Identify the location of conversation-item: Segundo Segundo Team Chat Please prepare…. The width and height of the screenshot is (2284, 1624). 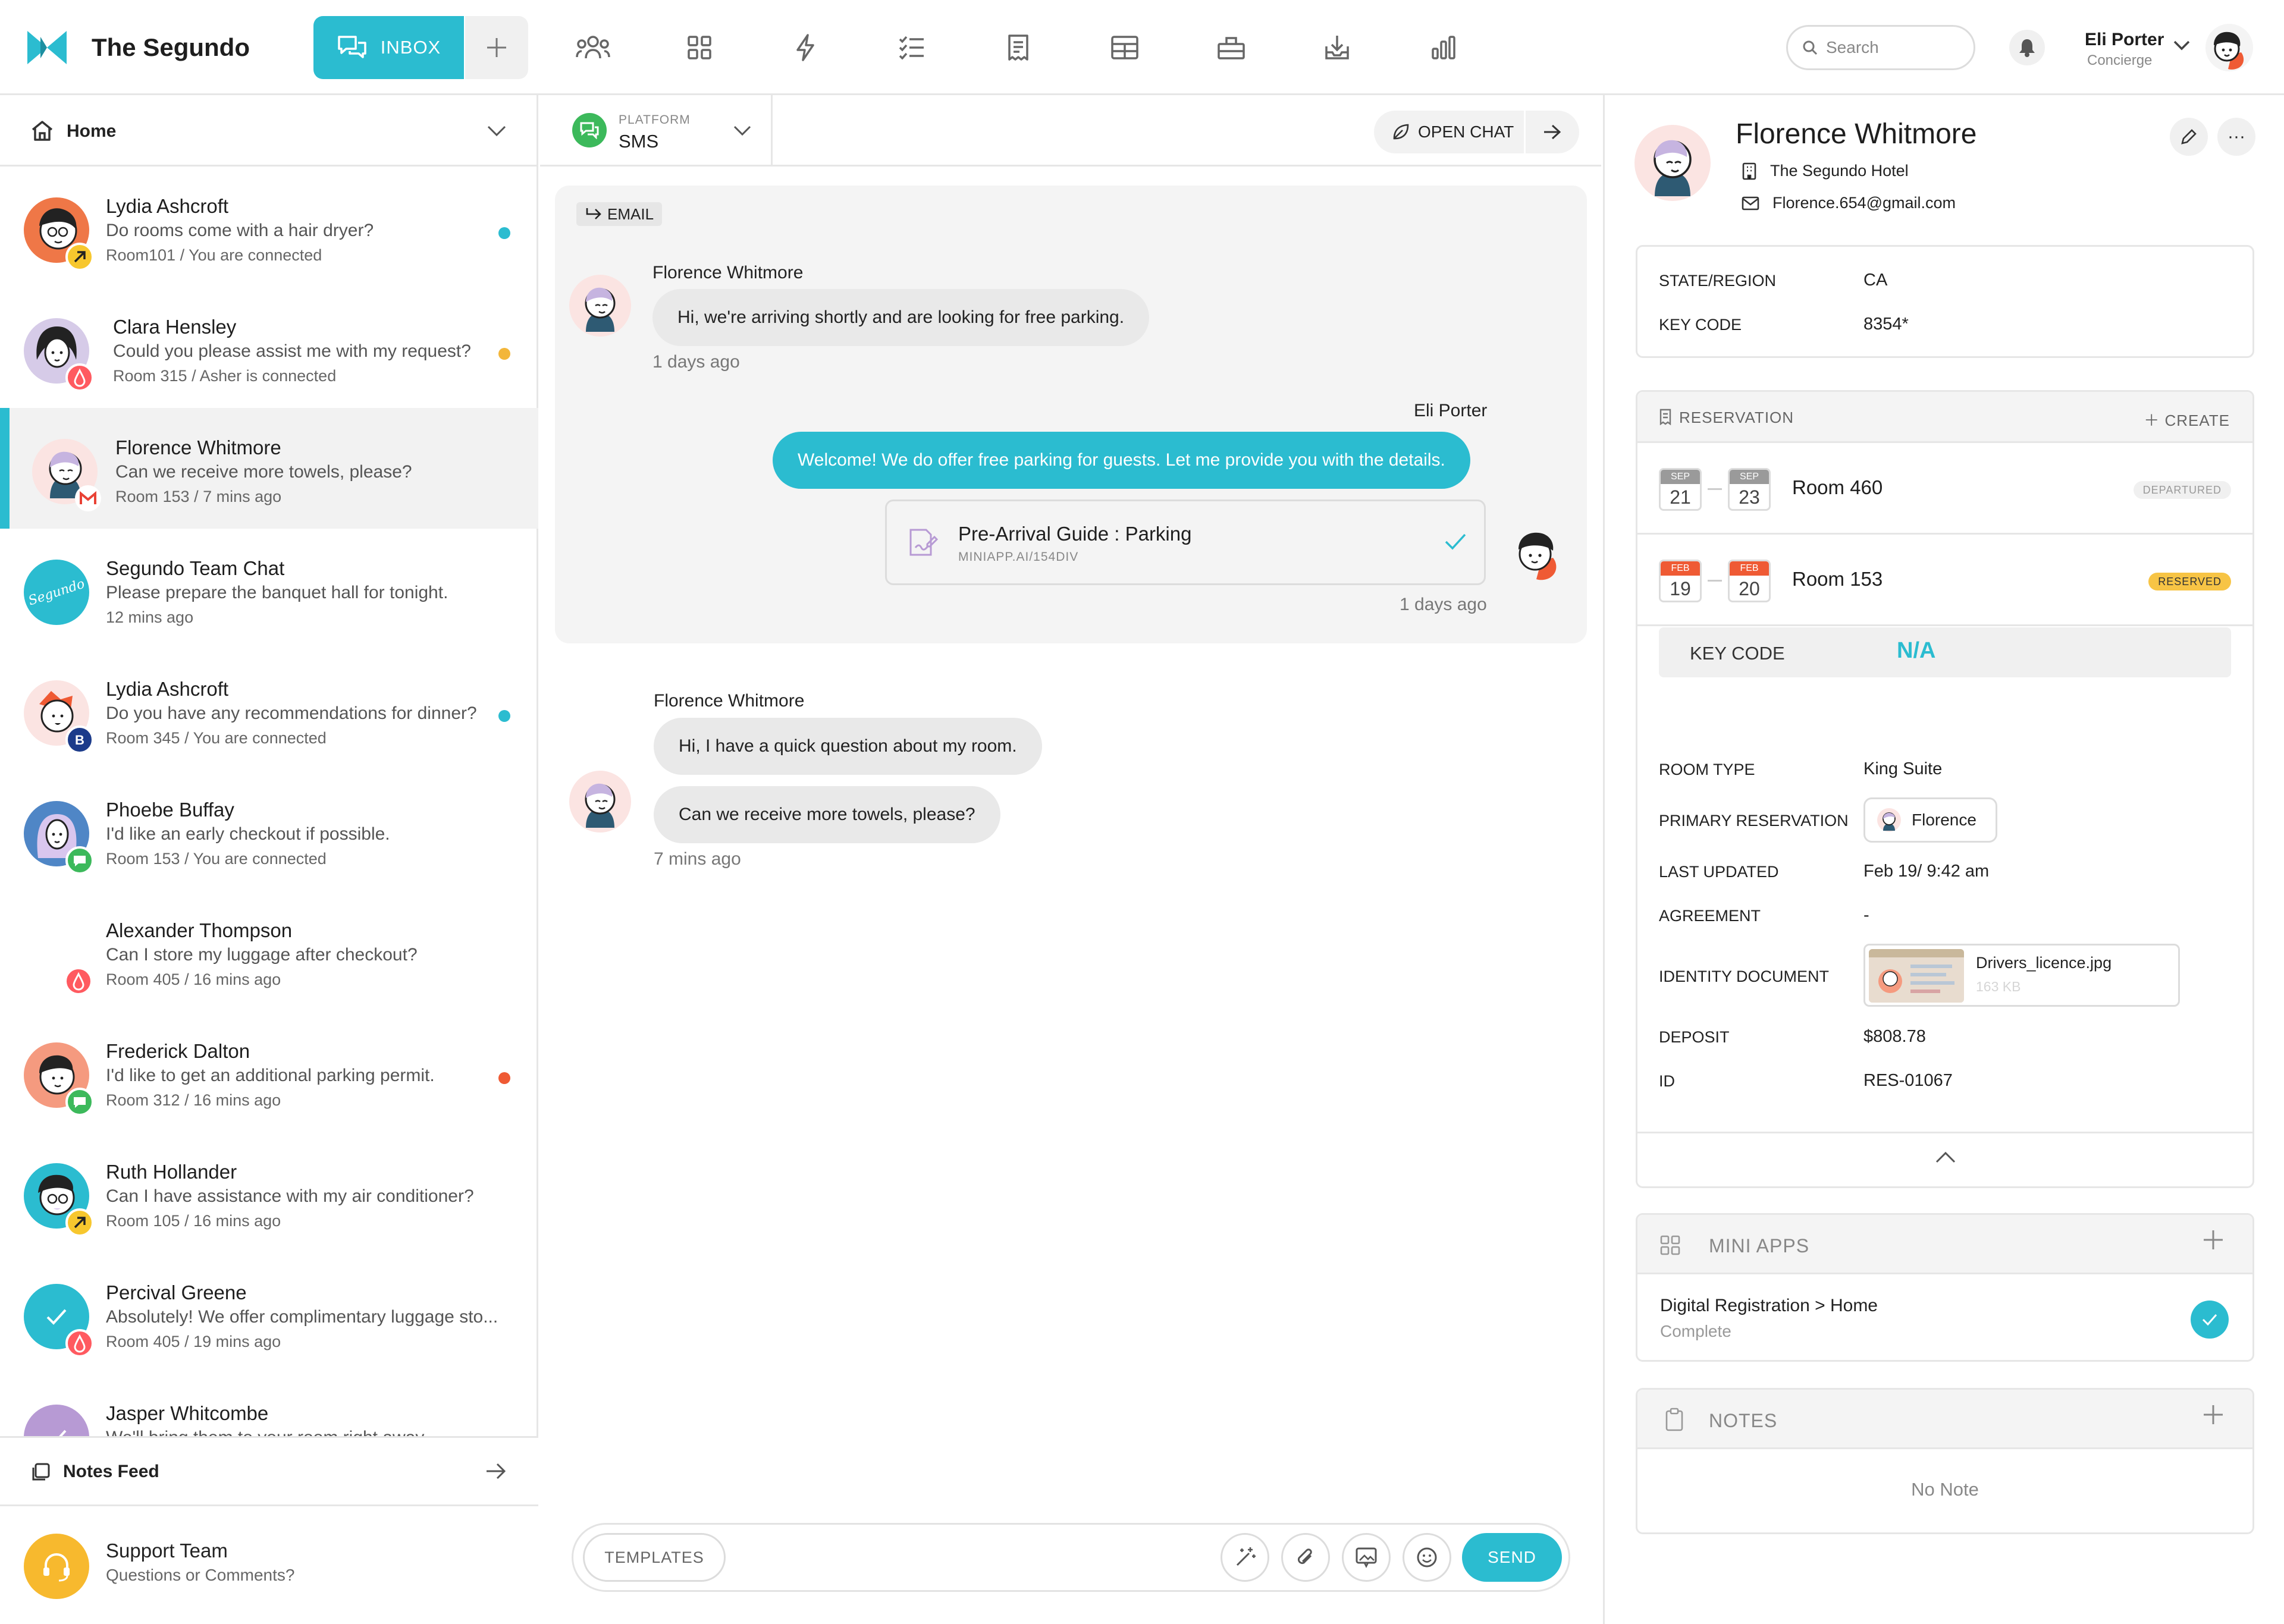
(269, 589).